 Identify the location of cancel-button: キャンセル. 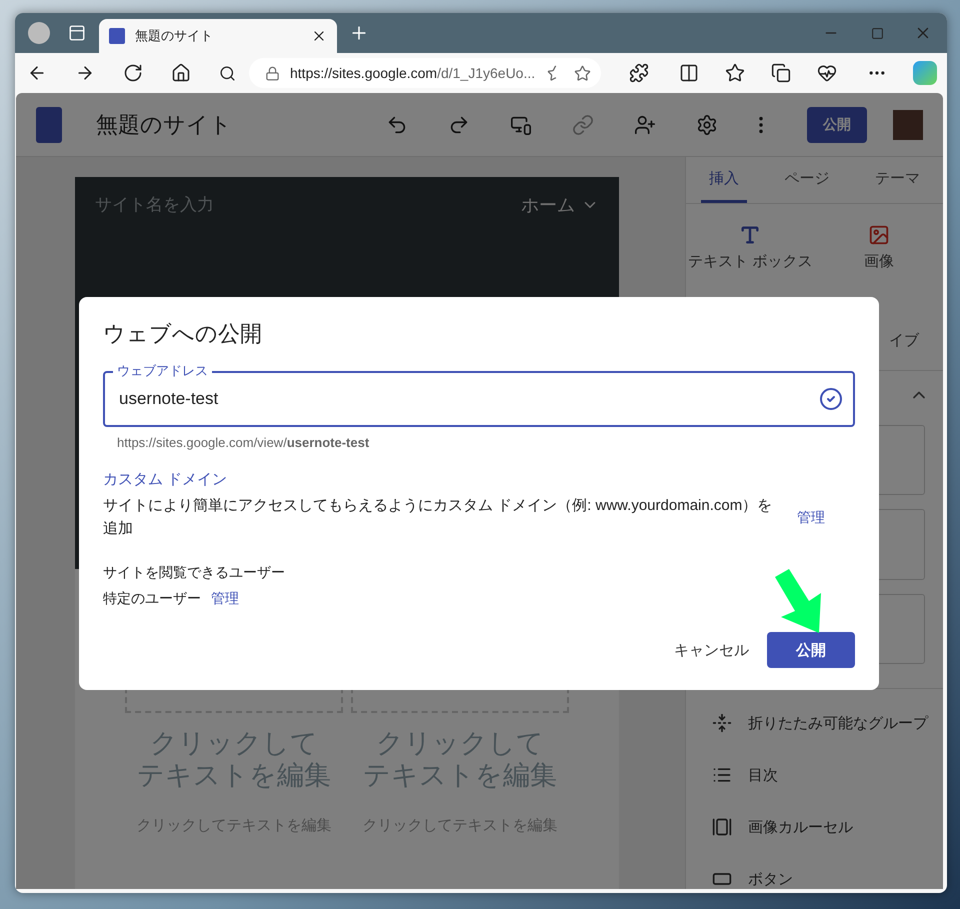
(711, 650).